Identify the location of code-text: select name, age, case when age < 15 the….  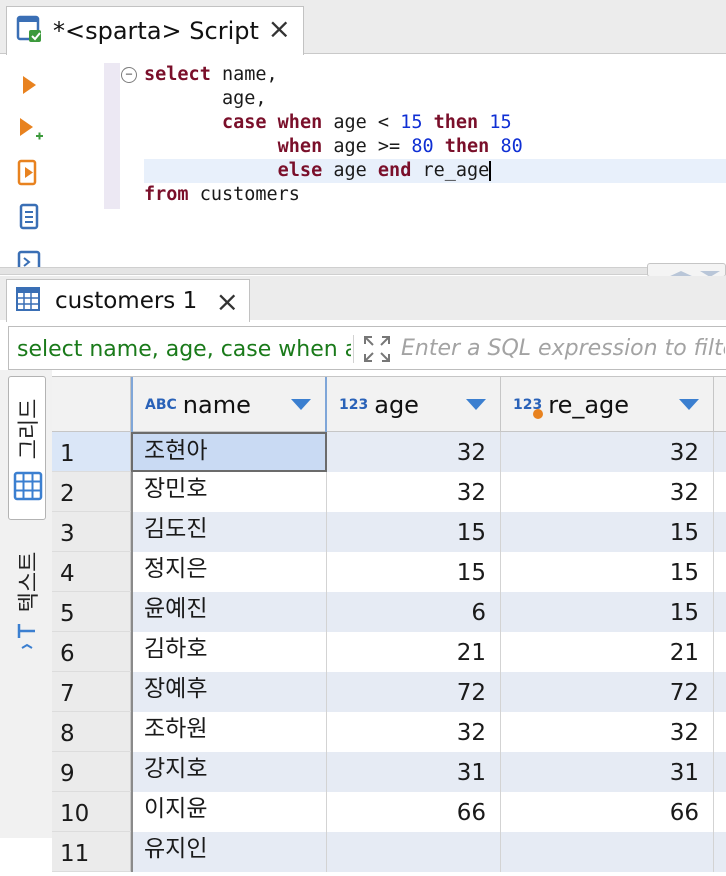
(435, 135).